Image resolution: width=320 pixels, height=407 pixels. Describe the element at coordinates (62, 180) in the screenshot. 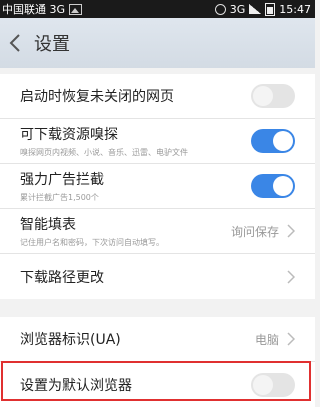

I see `setting-label: 强力广告拦截` at that location.